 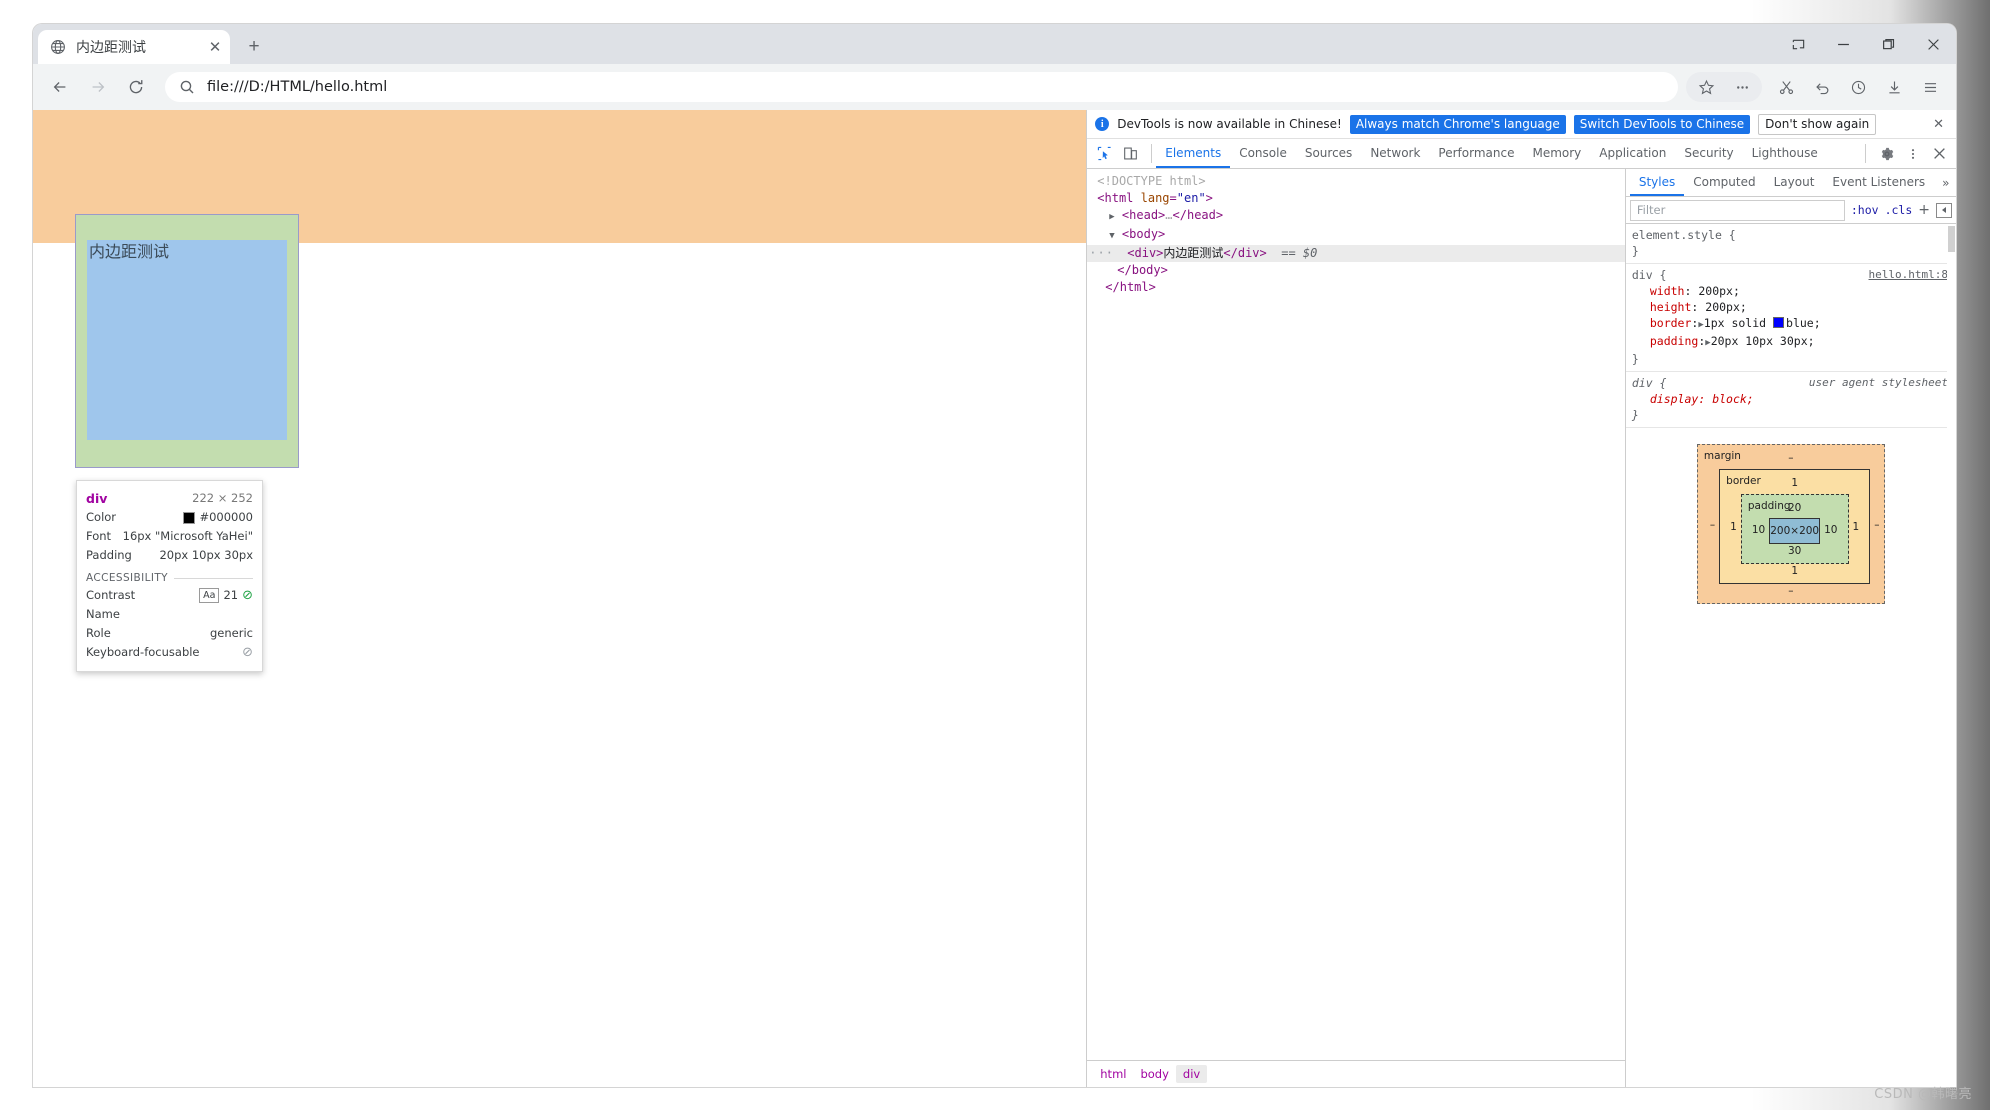 I want to click on address-bar: file:///D:/HTML/hello.html, so click(x=921, y=87).